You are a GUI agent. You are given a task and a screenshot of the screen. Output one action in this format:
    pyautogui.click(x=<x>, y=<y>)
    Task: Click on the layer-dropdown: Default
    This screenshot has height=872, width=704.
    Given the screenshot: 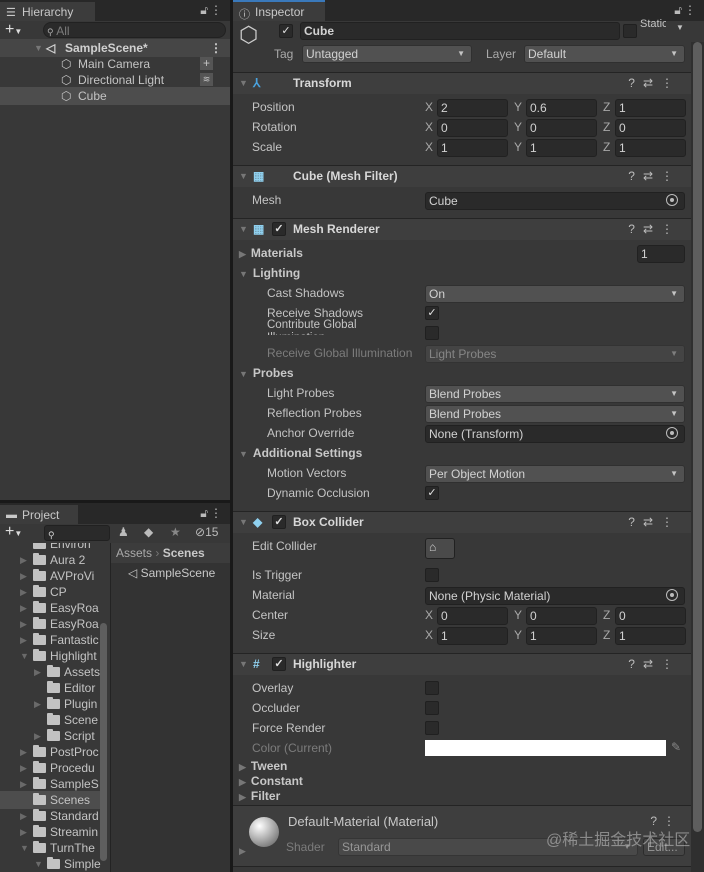 What is the action you would take?
    pyautogui.click(x=604, y=54)
    